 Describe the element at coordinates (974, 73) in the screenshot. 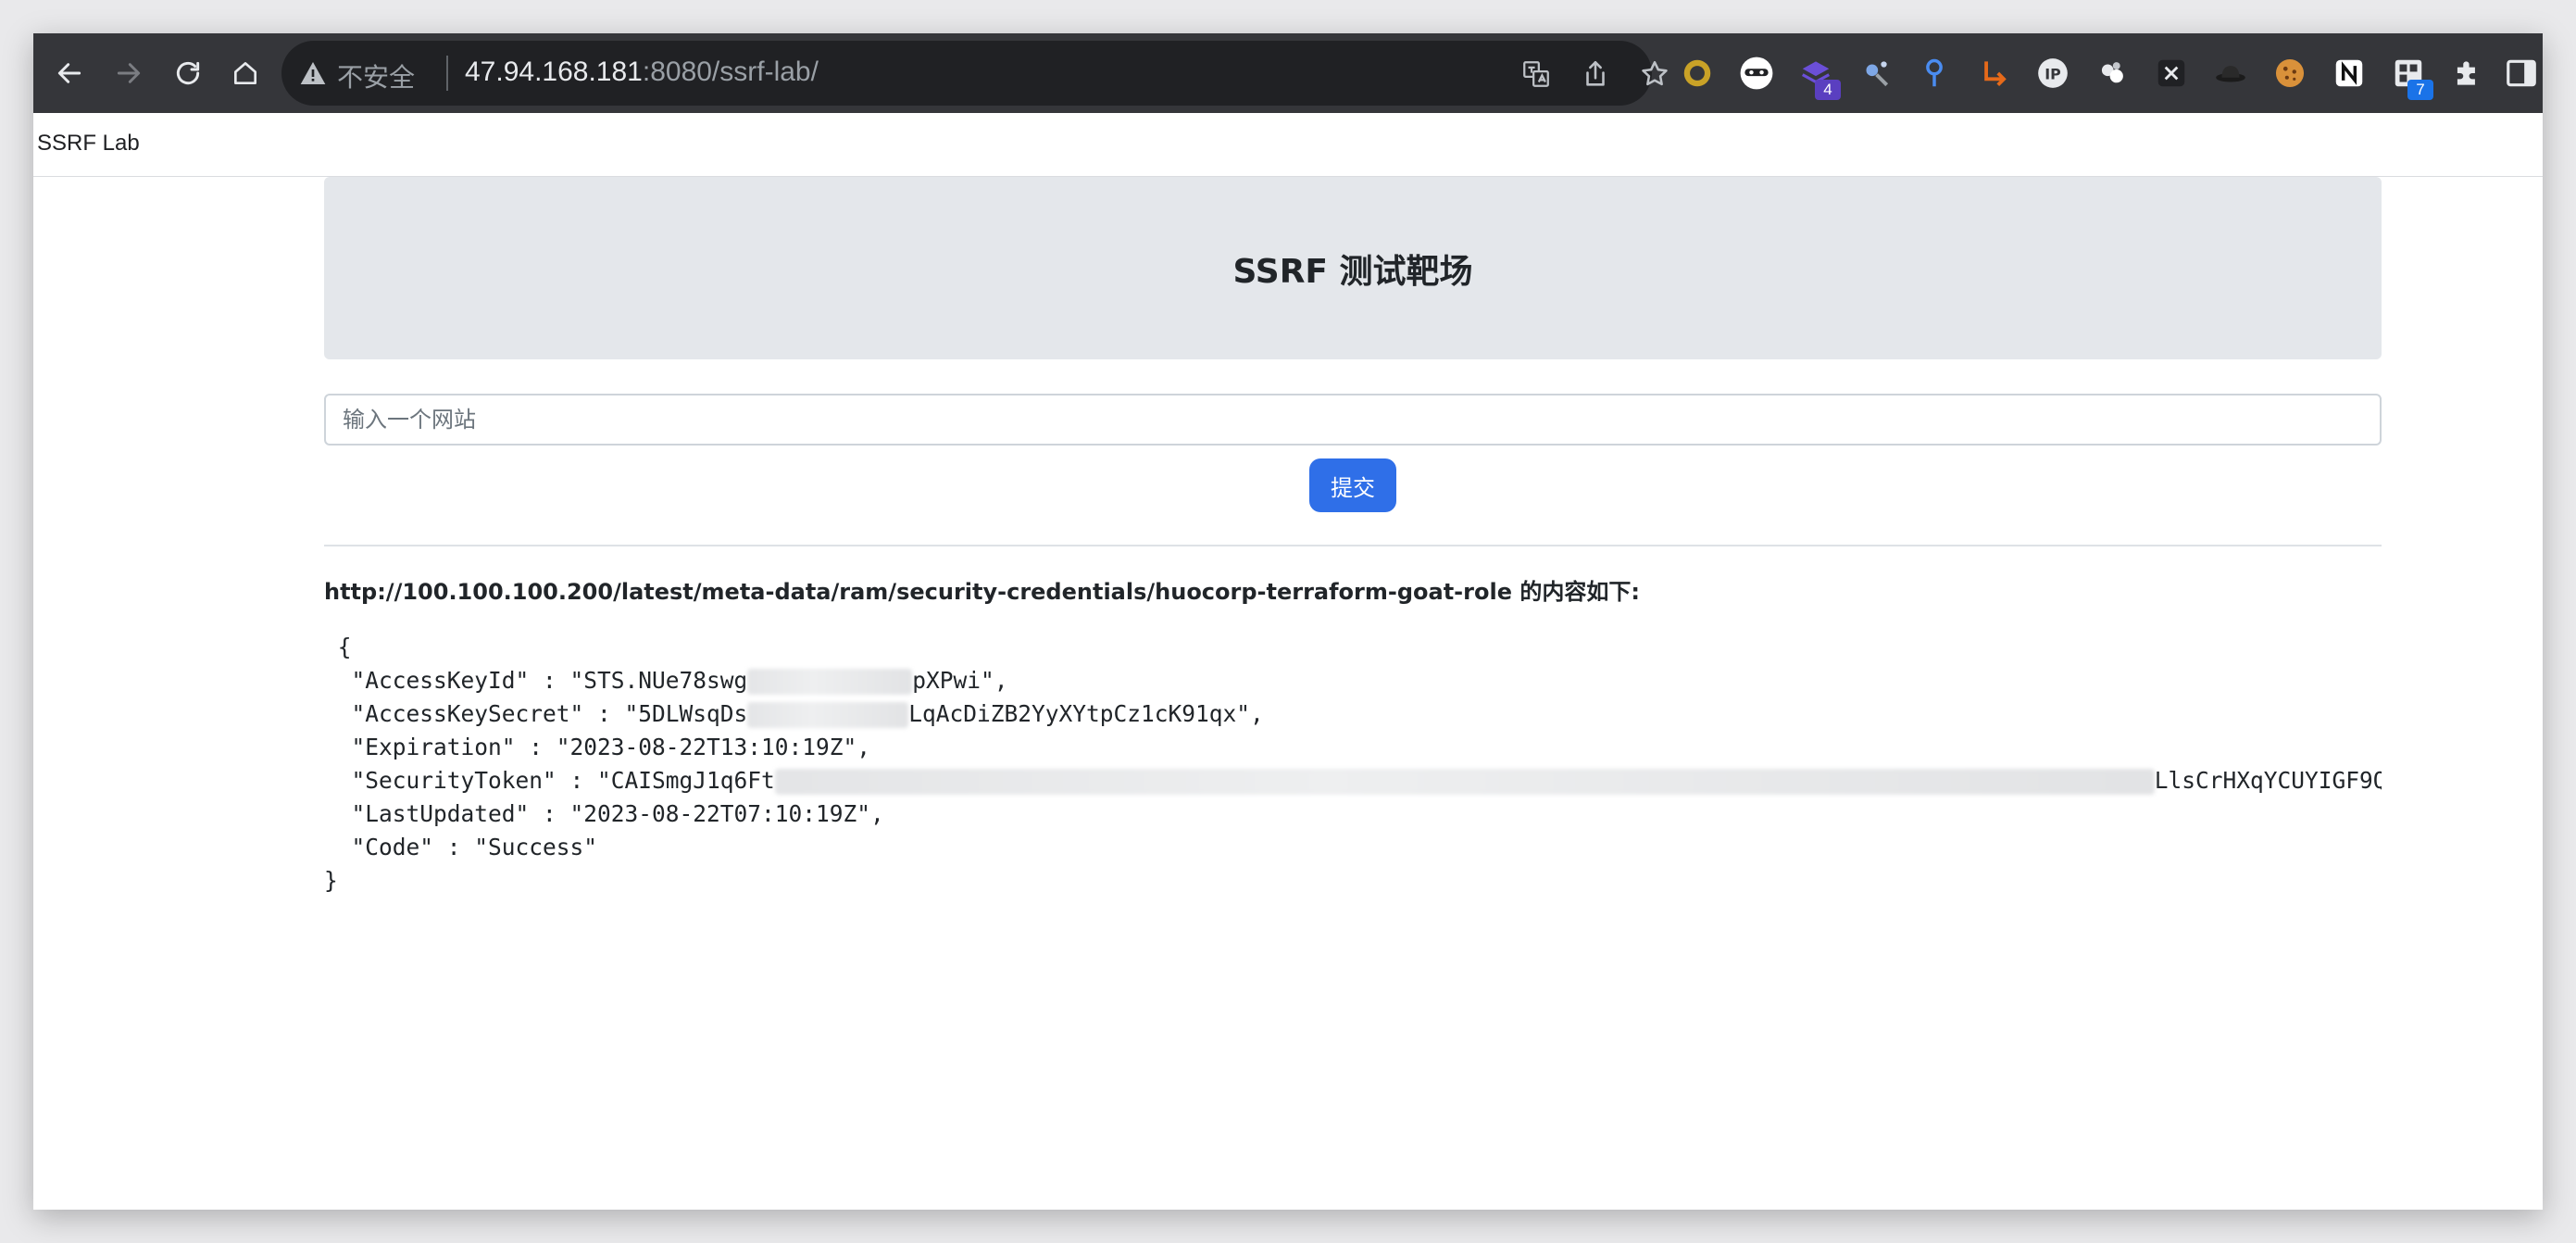

I see `address-bar: 不安全 47.94.168.181:8080/ssrf-lab/` at that location.